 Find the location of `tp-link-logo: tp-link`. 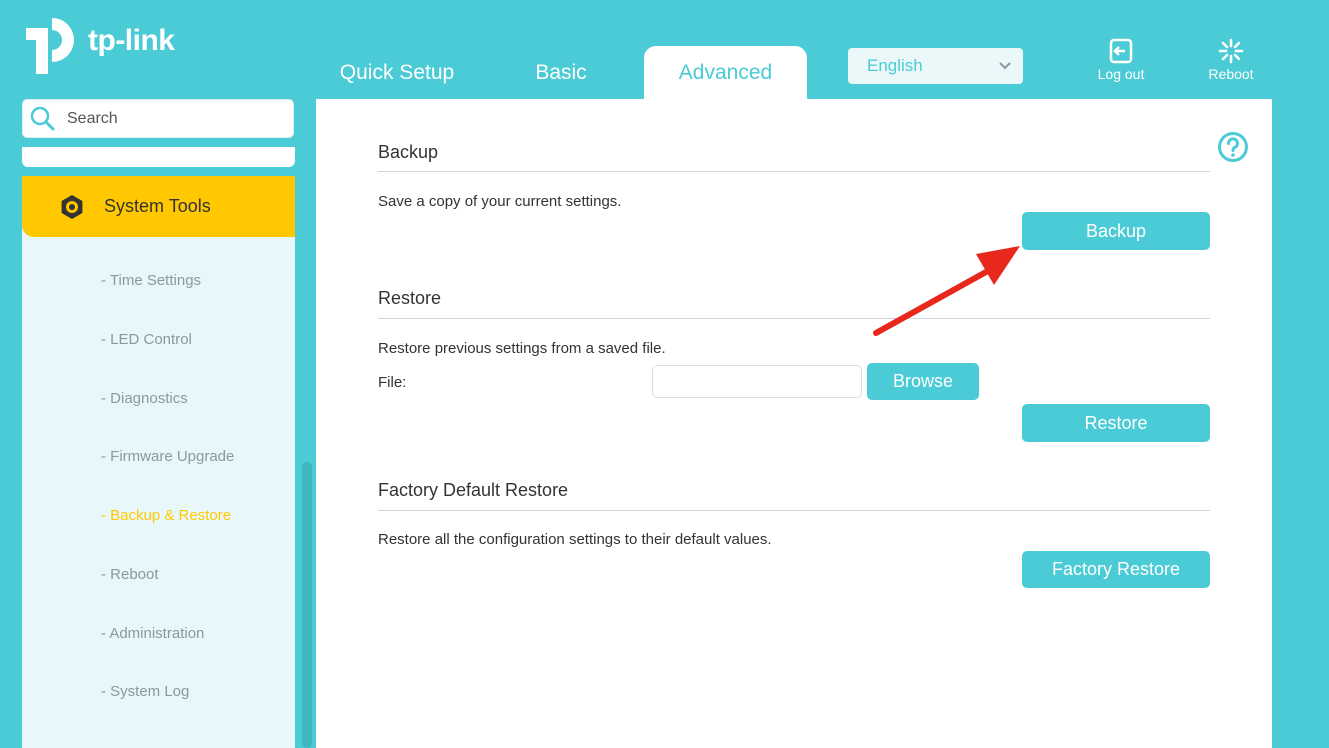

tp-link-logo: tp-link is located at coordinates (98, 45).